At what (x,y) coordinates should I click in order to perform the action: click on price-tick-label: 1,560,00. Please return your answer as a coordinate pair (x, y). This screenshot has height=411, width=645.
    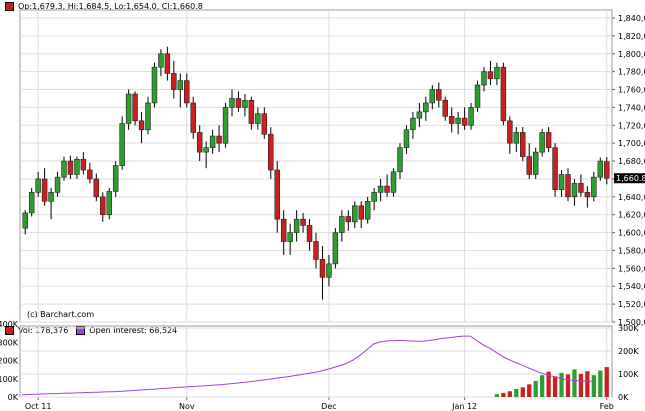
    Looking at the image, I should click on (631, 268).